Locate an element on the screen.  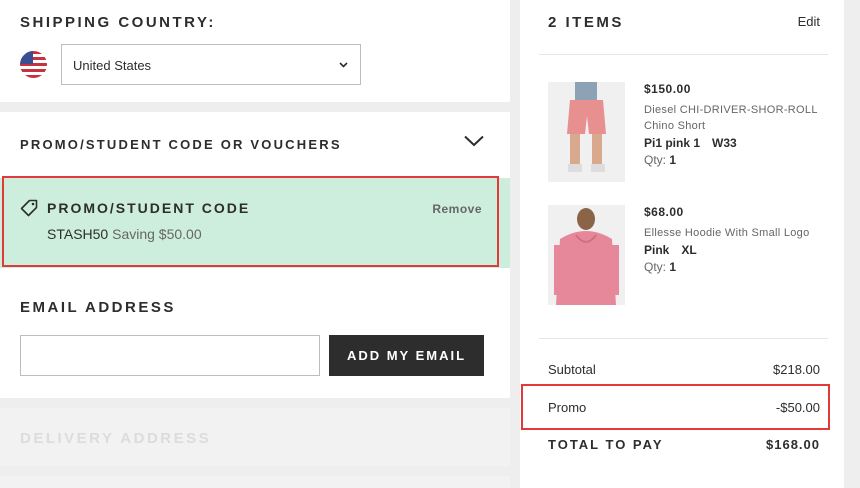
promo-total-highlight-box is located at coordinates (675, 407).